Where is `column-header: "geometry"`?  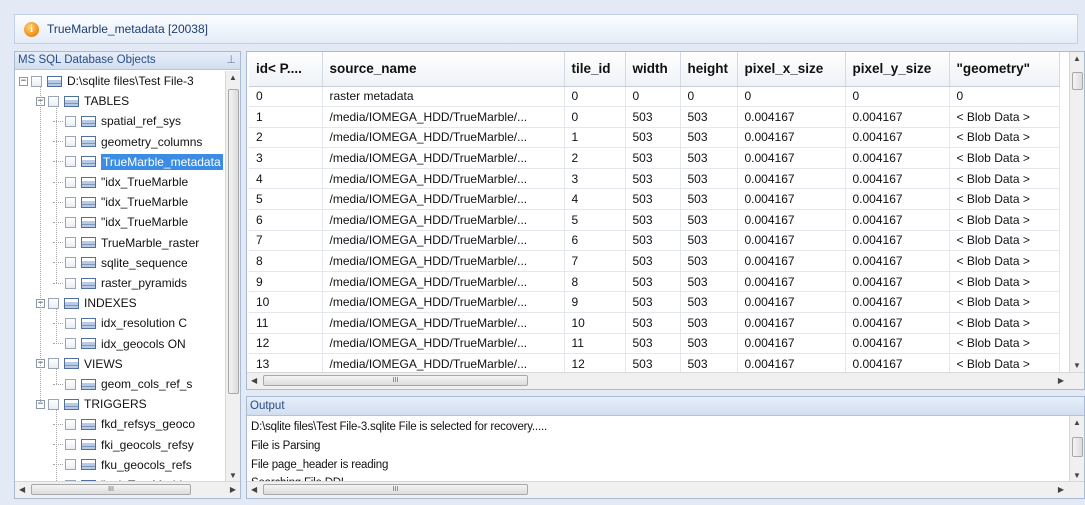
column-header: "geometry" is located at coordinates (1004, 69).